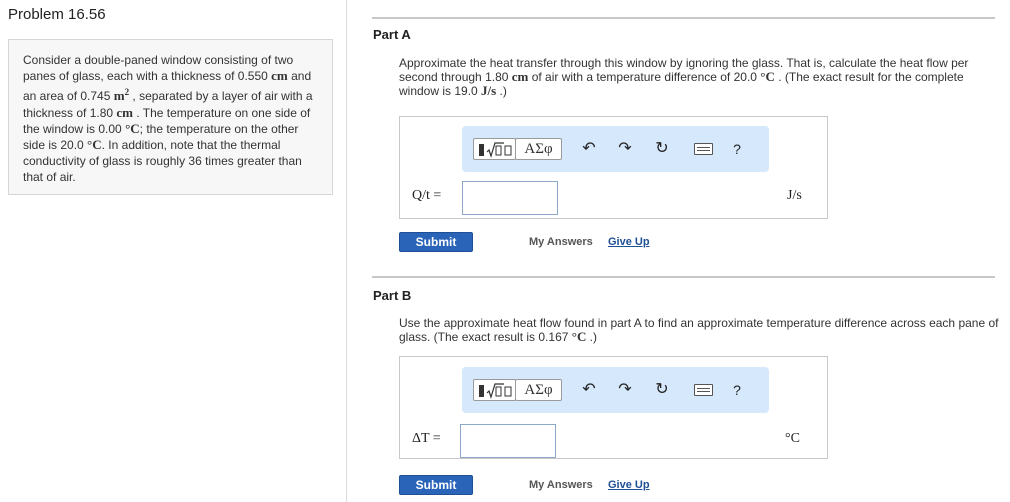  Describe the element at coordinates (392, 34) in the screenshot. I see `part-a-title: Part A` at that location.